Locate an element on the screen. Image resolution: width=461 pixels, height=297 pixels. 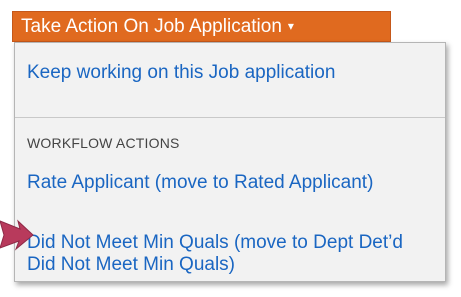
take-action-label: Take Action On Job Application is located at coordinates (151, 26).